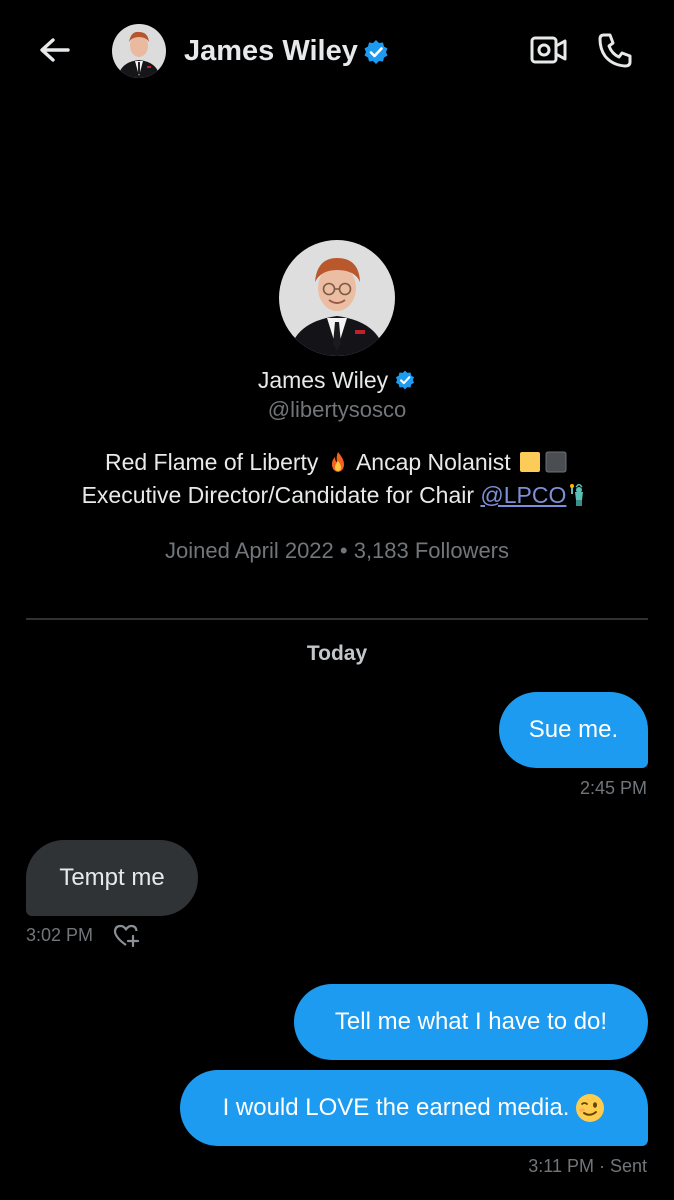  I want to click on arrow-left-icon, so click(55, 50).